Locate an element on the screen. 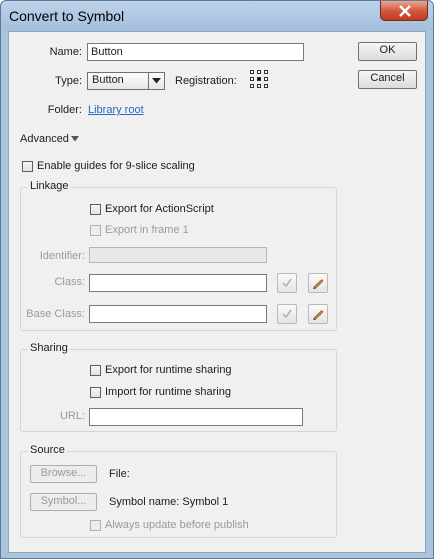  url-input is located at coordinates (196, 417).